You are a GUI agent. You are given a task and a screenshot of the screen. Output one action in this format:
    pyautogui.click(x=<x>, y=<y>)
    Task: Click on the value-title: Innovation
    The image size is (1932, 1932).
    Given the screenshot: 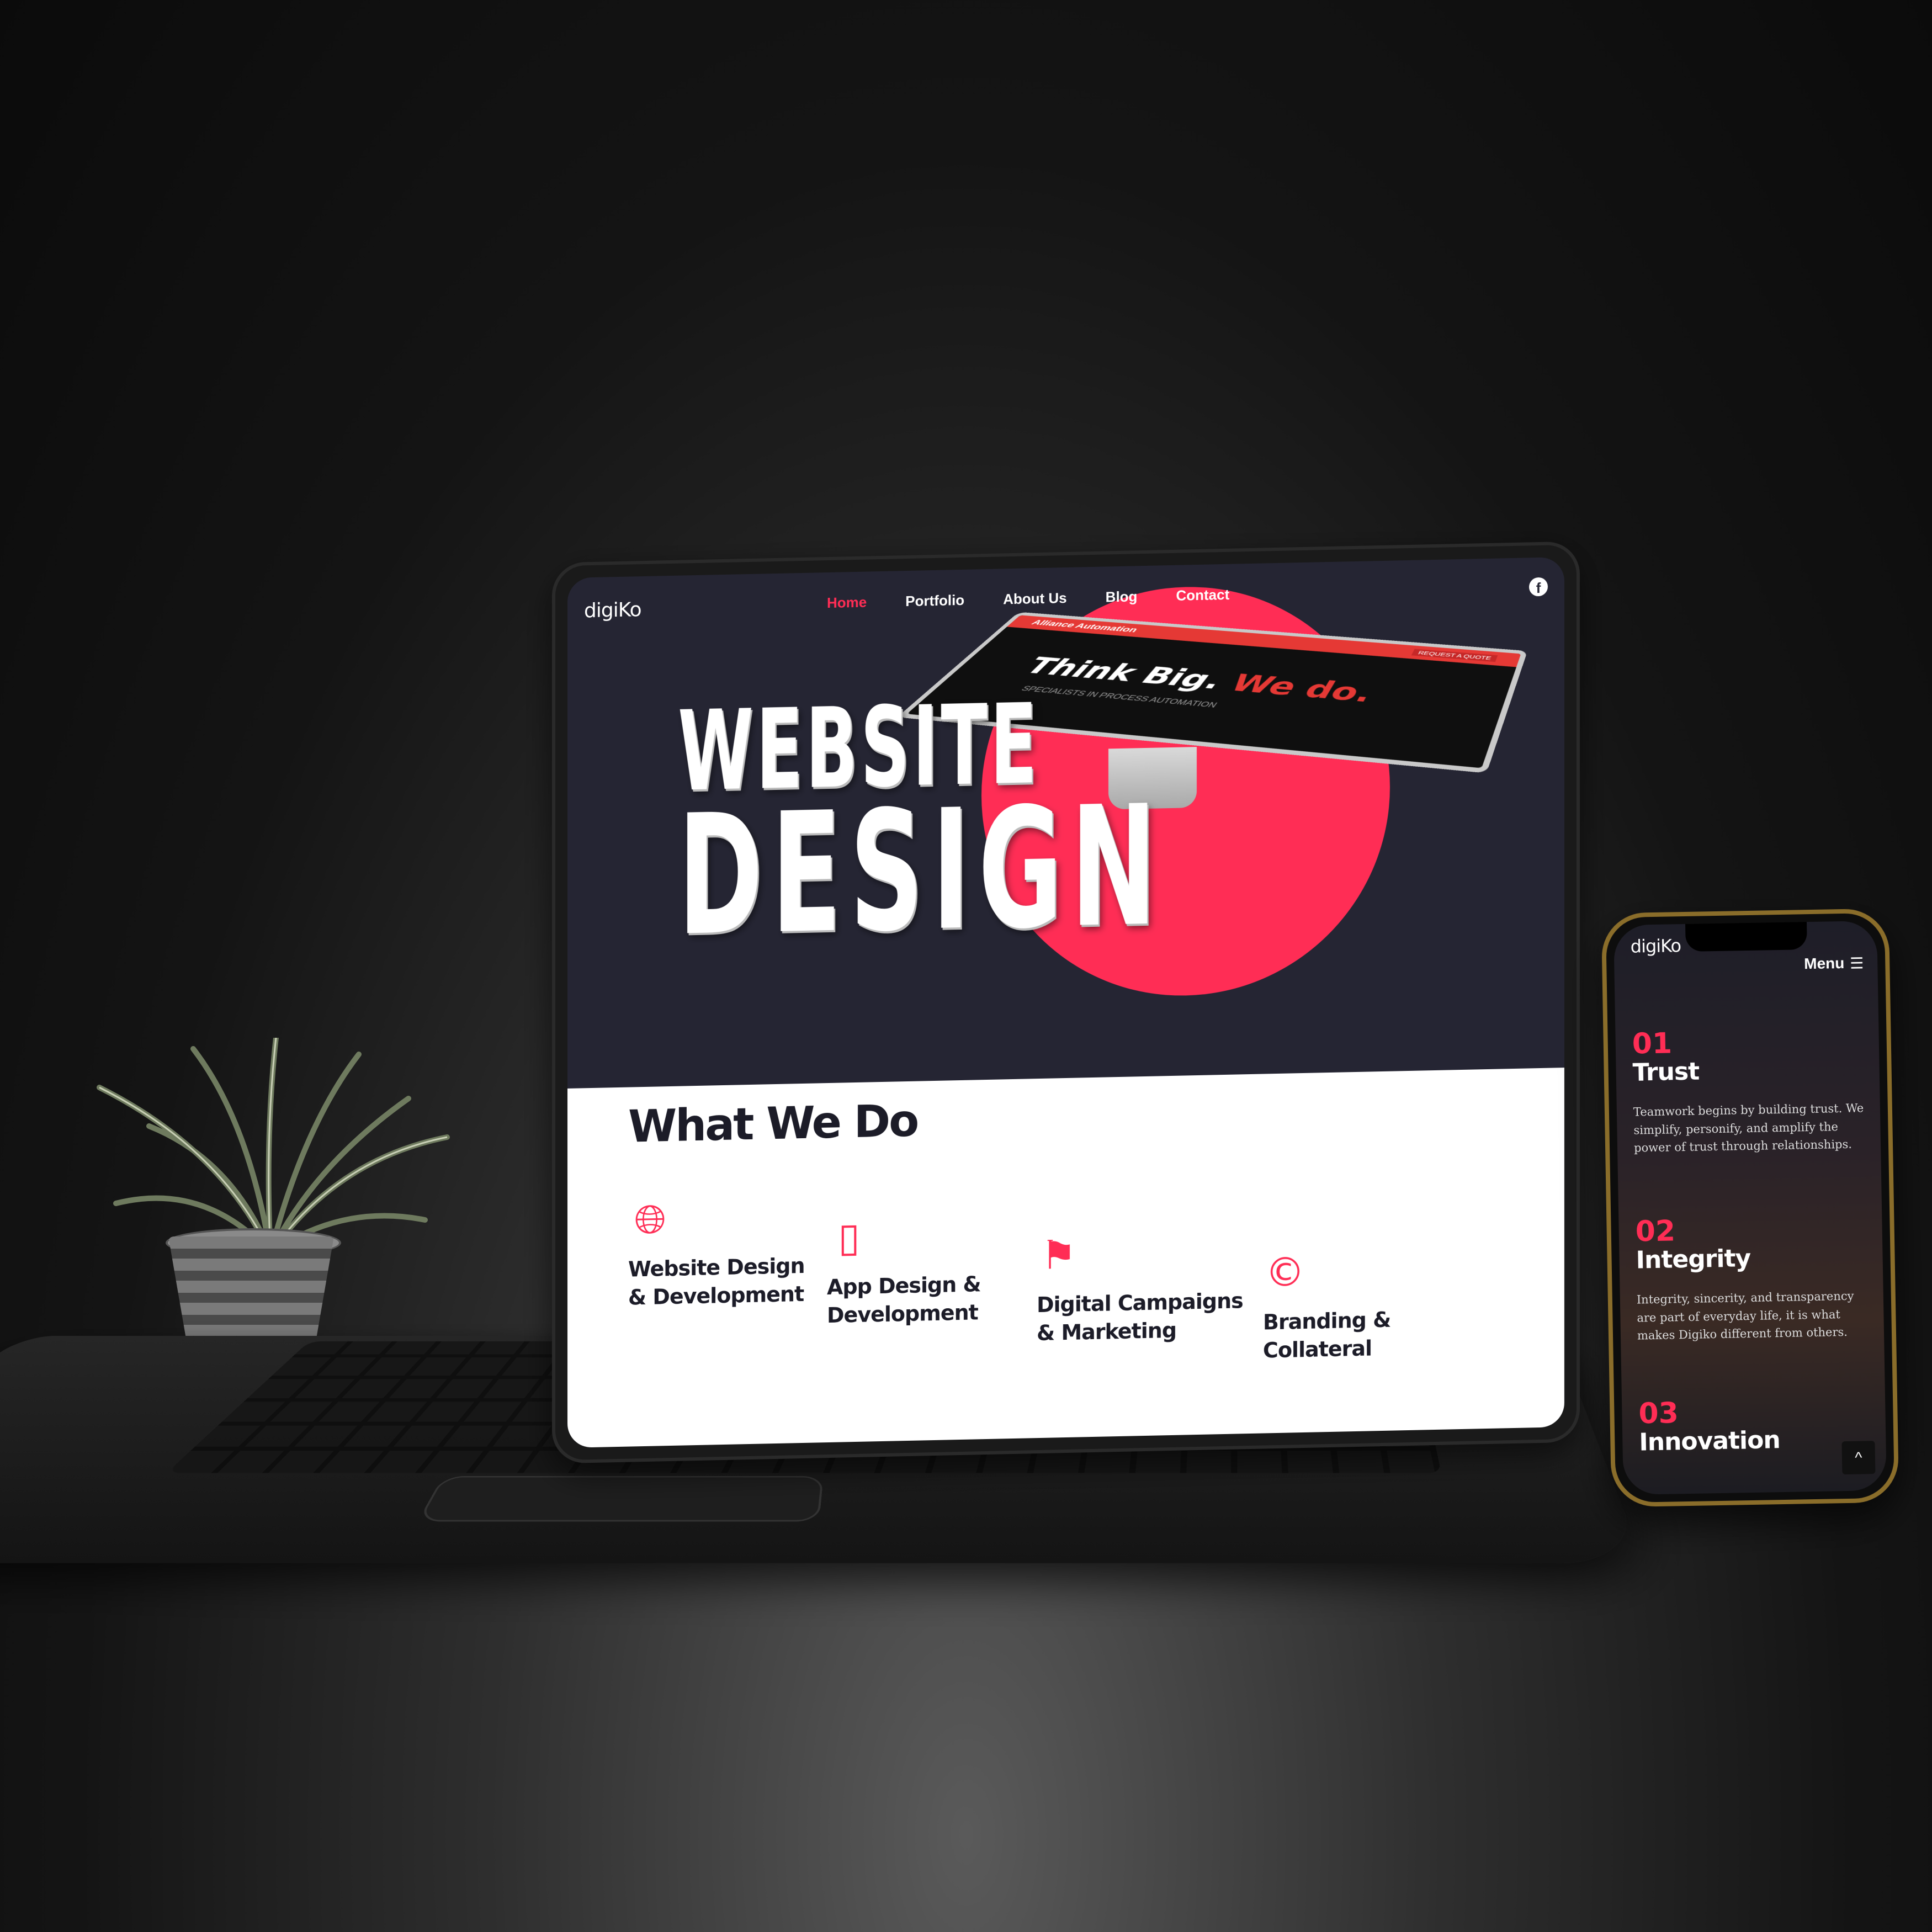 What is the action you would take?
    pyautogui.click(x=1755, y=1440)
    